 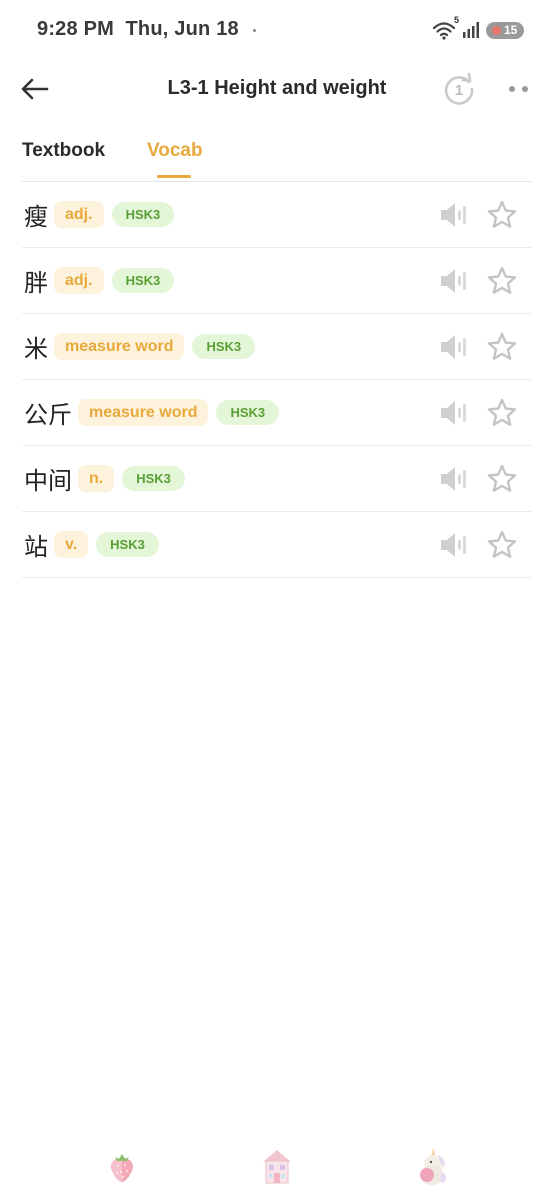 I want to click on vocab-row: 瘦 adj. HSK3, so click(x=277, y=215).